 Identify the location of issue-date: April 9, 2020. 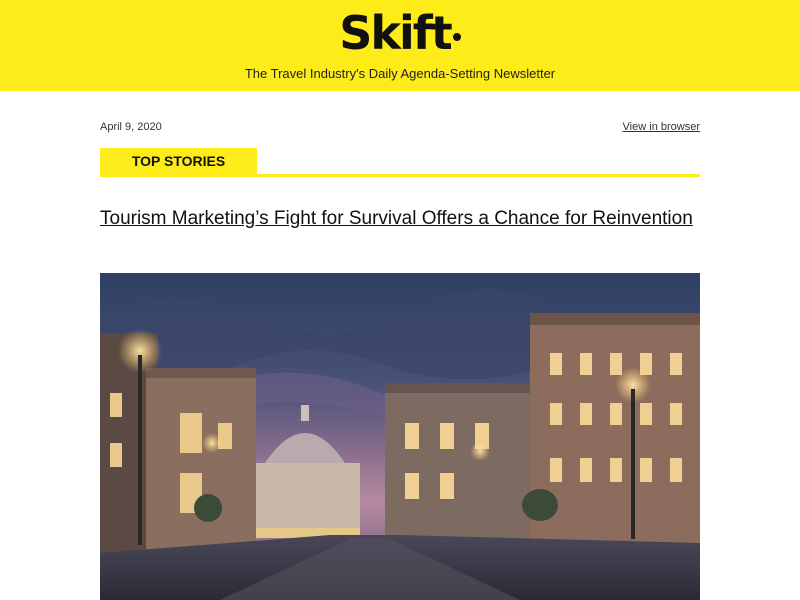
(131, 127).